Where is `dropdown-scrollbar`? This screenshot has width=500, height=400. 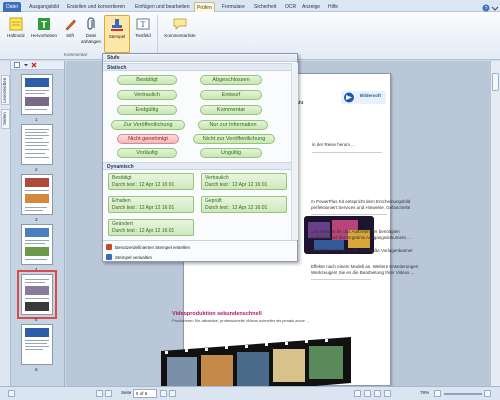
dropdown-scrollbar is located at coordinates (294, 151).